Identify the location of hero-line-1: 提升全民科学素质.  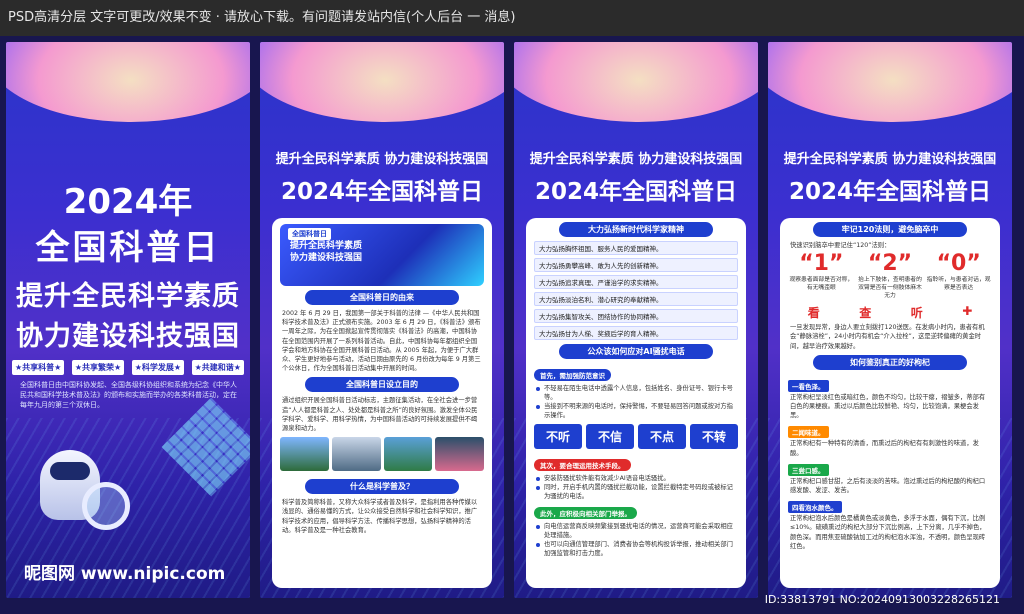
(326, 246).